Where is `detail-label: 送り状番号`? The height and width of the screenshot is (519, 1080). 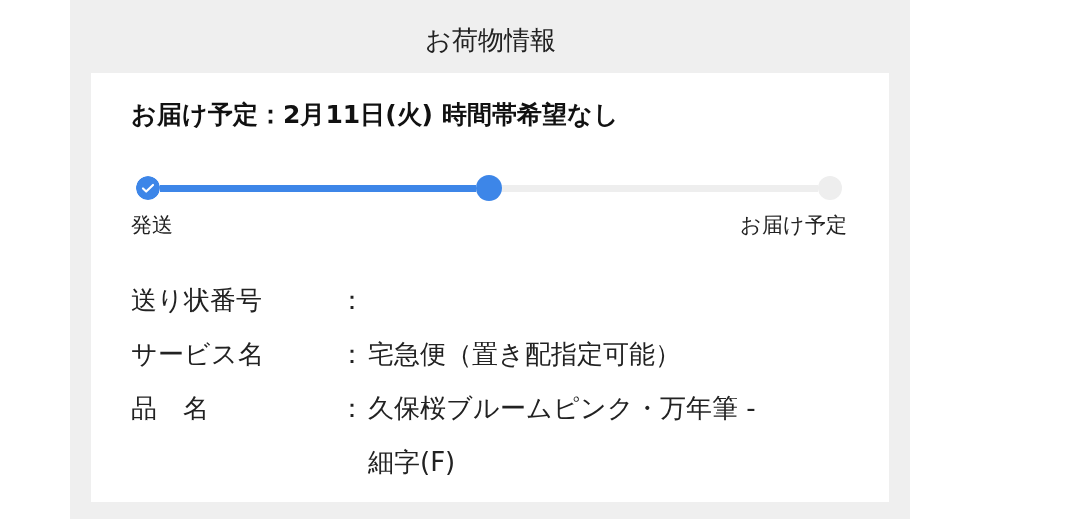 detail-label: 送り状番号 is located at coordinates (197, 300).